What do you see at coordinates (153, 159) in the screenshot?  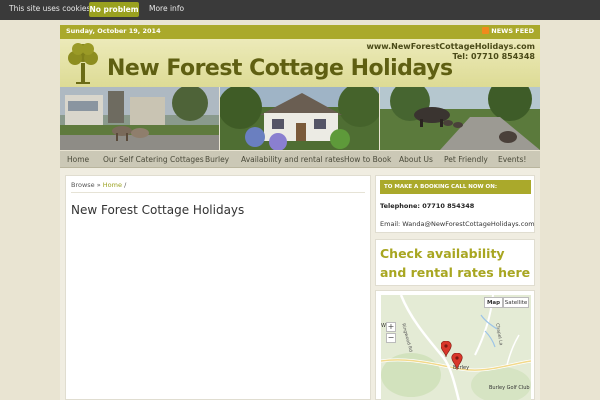 I see `nav-item-cottages: Our Self Catering Cottages` at bounding box center [153, 159].